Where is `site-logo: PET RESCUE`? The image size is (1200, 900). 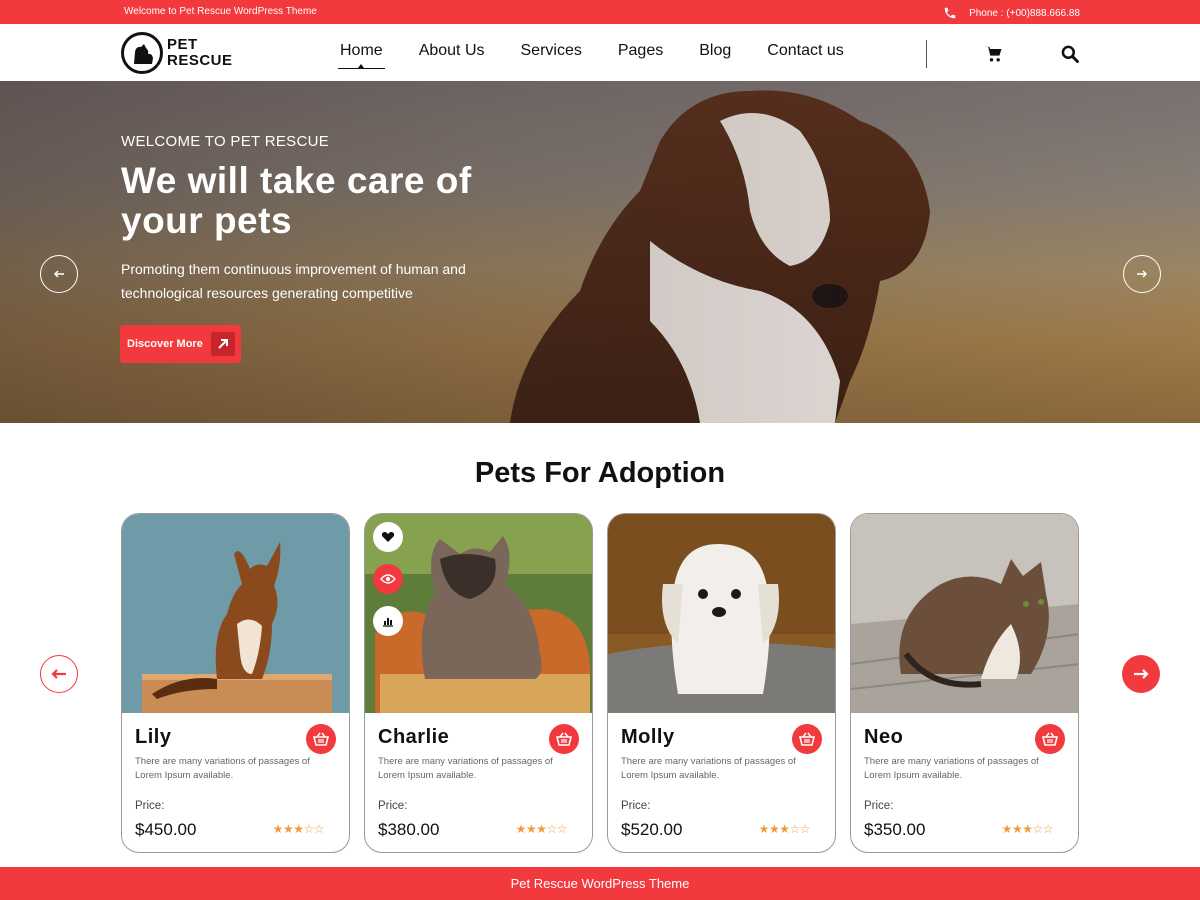 site-logo: PET RESCUE is located at coordinates (177, 53).